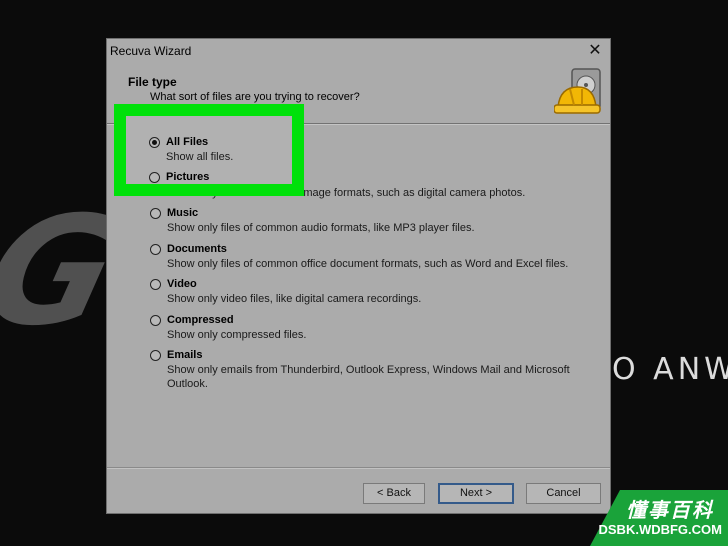  Describe the element at coordinates (151, 51) in the screenshot. I see `window-title: Recuva Wizard` at that location.